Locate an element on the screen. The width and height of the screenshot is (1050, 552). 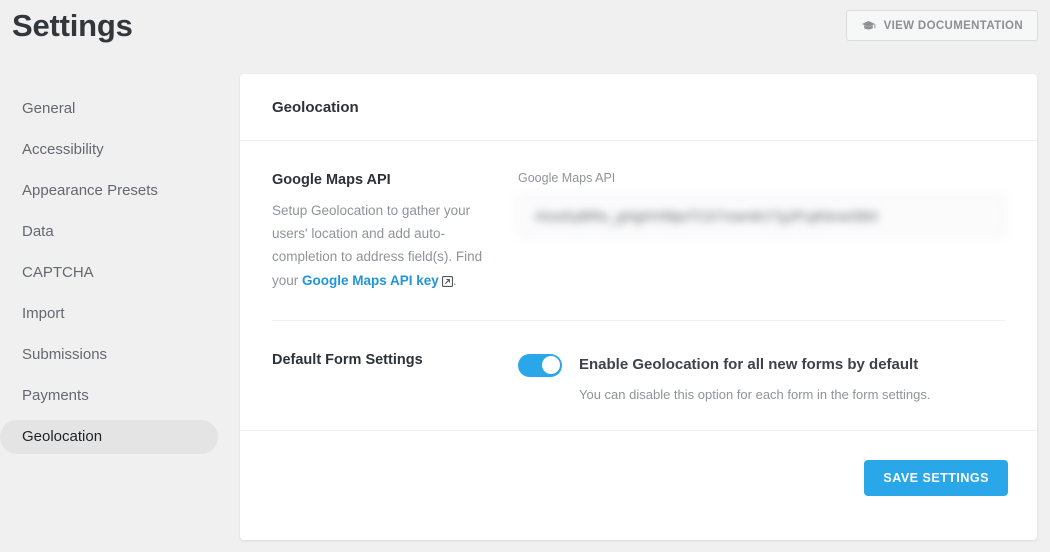
sidebar-item-label: Geolocation is located at coordinates (62, 436).